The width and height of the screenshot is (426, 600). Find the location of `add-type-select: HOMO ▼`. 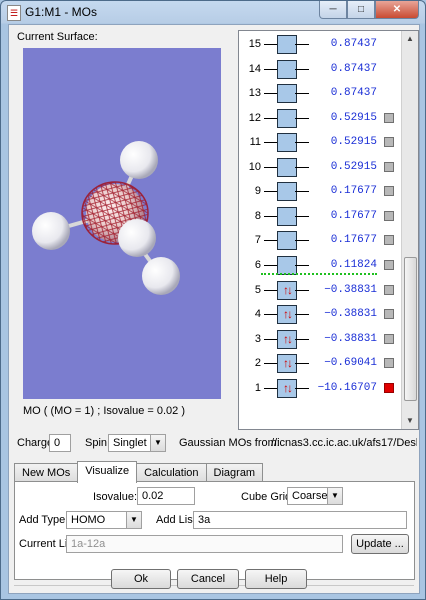

add-type-select: HOMO ▼ is located at coordinates (104, 520).